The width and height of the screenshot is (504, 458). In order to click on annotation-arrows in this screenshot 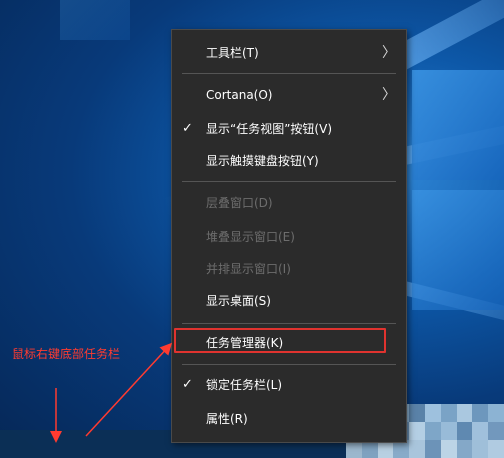, I will do `click(111, 392)`.